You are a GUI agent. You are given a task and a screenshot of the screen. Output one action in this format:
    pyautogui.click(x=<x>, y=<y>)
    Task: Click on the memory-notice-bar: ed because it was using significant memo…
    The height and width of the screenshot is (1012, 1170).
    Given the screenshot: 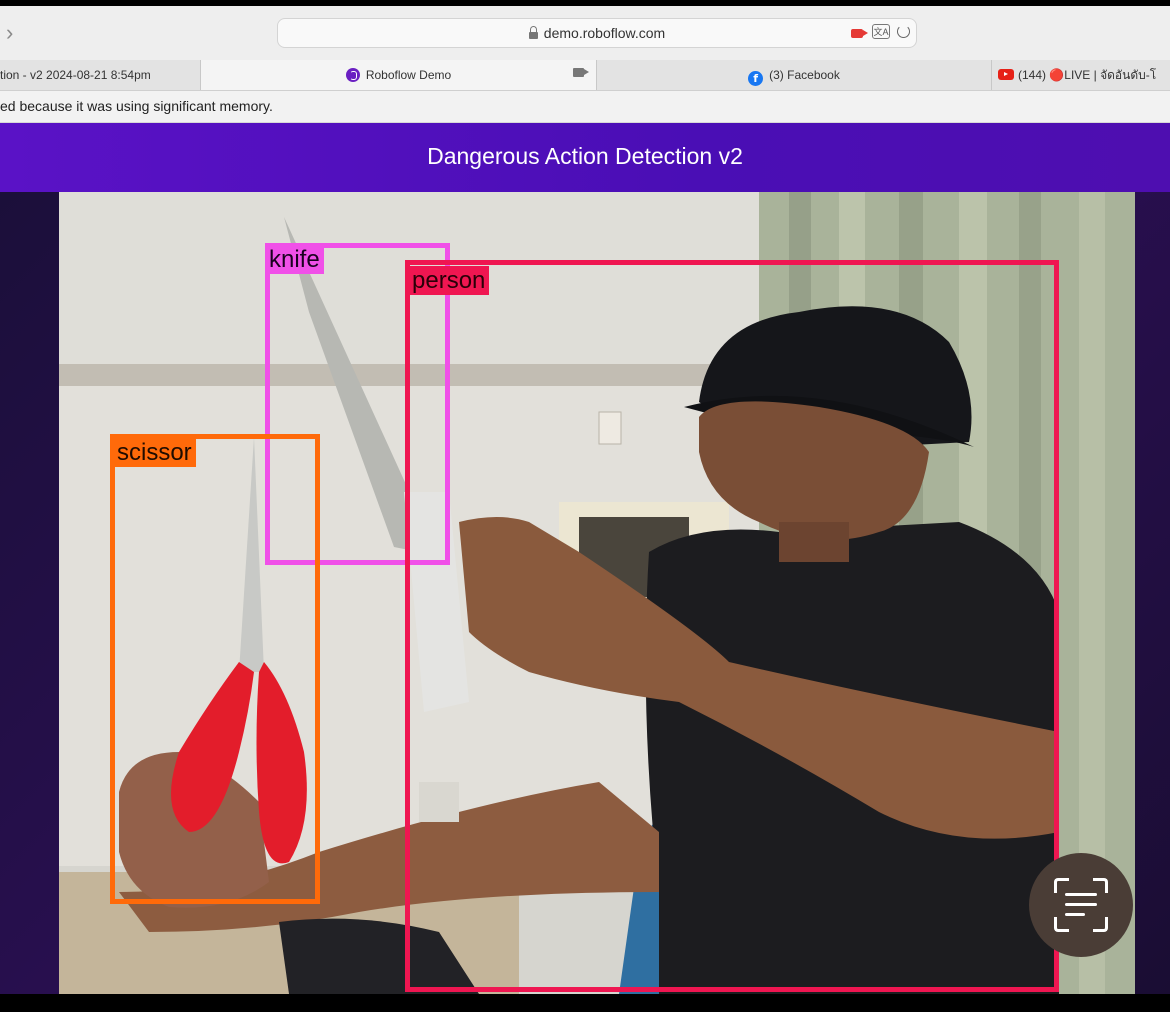 What is the action you would take?
    pyautogui.click(x=585, y=107)
    